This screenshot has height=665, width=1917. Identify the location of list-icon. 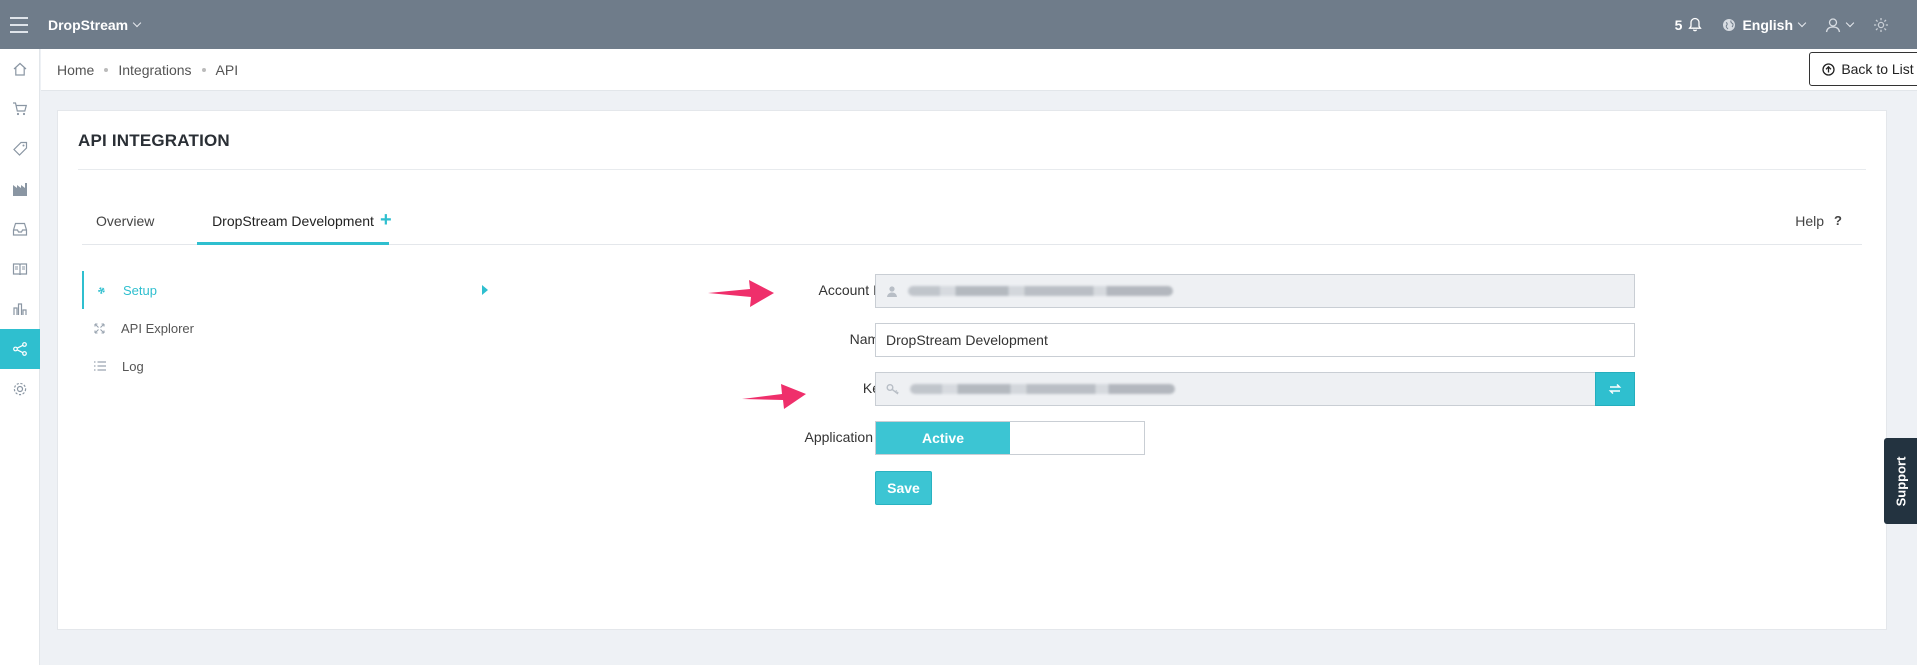
(100, 366).